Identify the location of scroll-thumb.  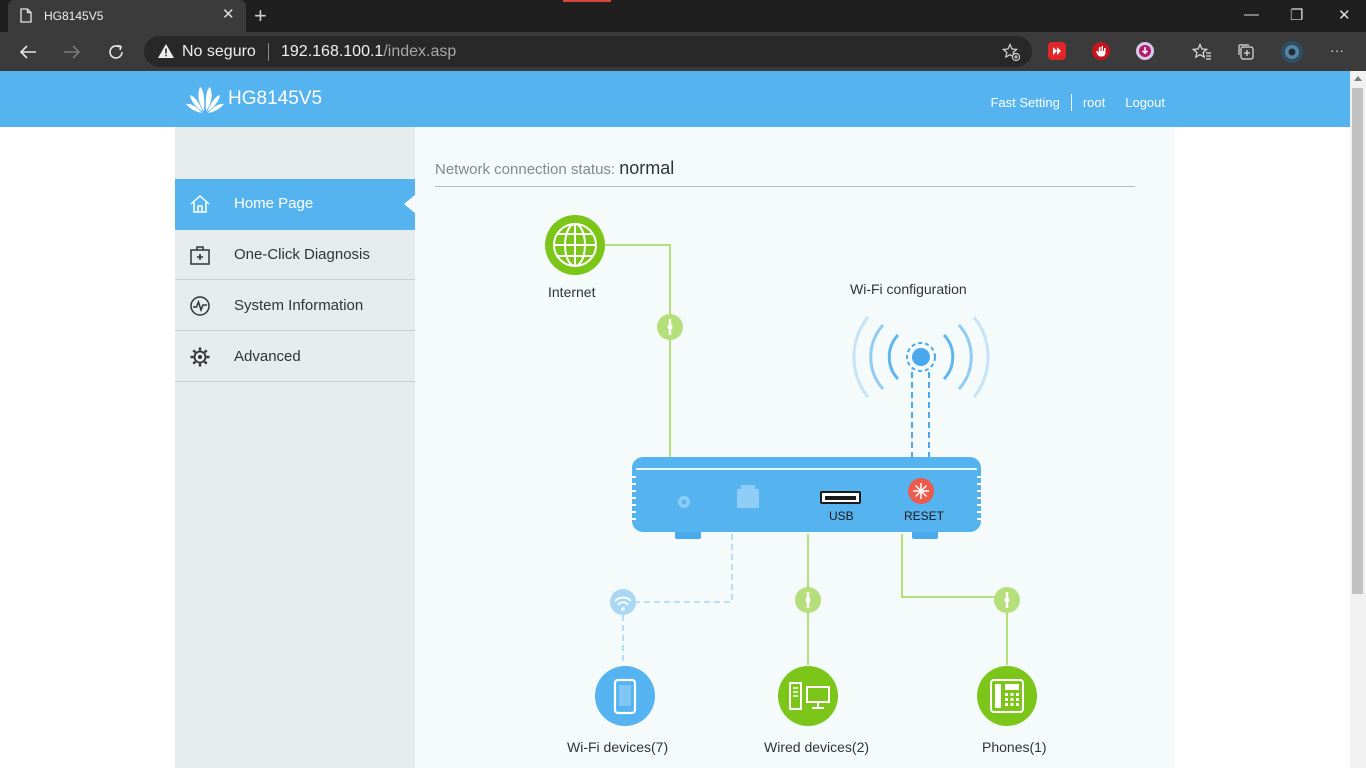
(1357, 341).